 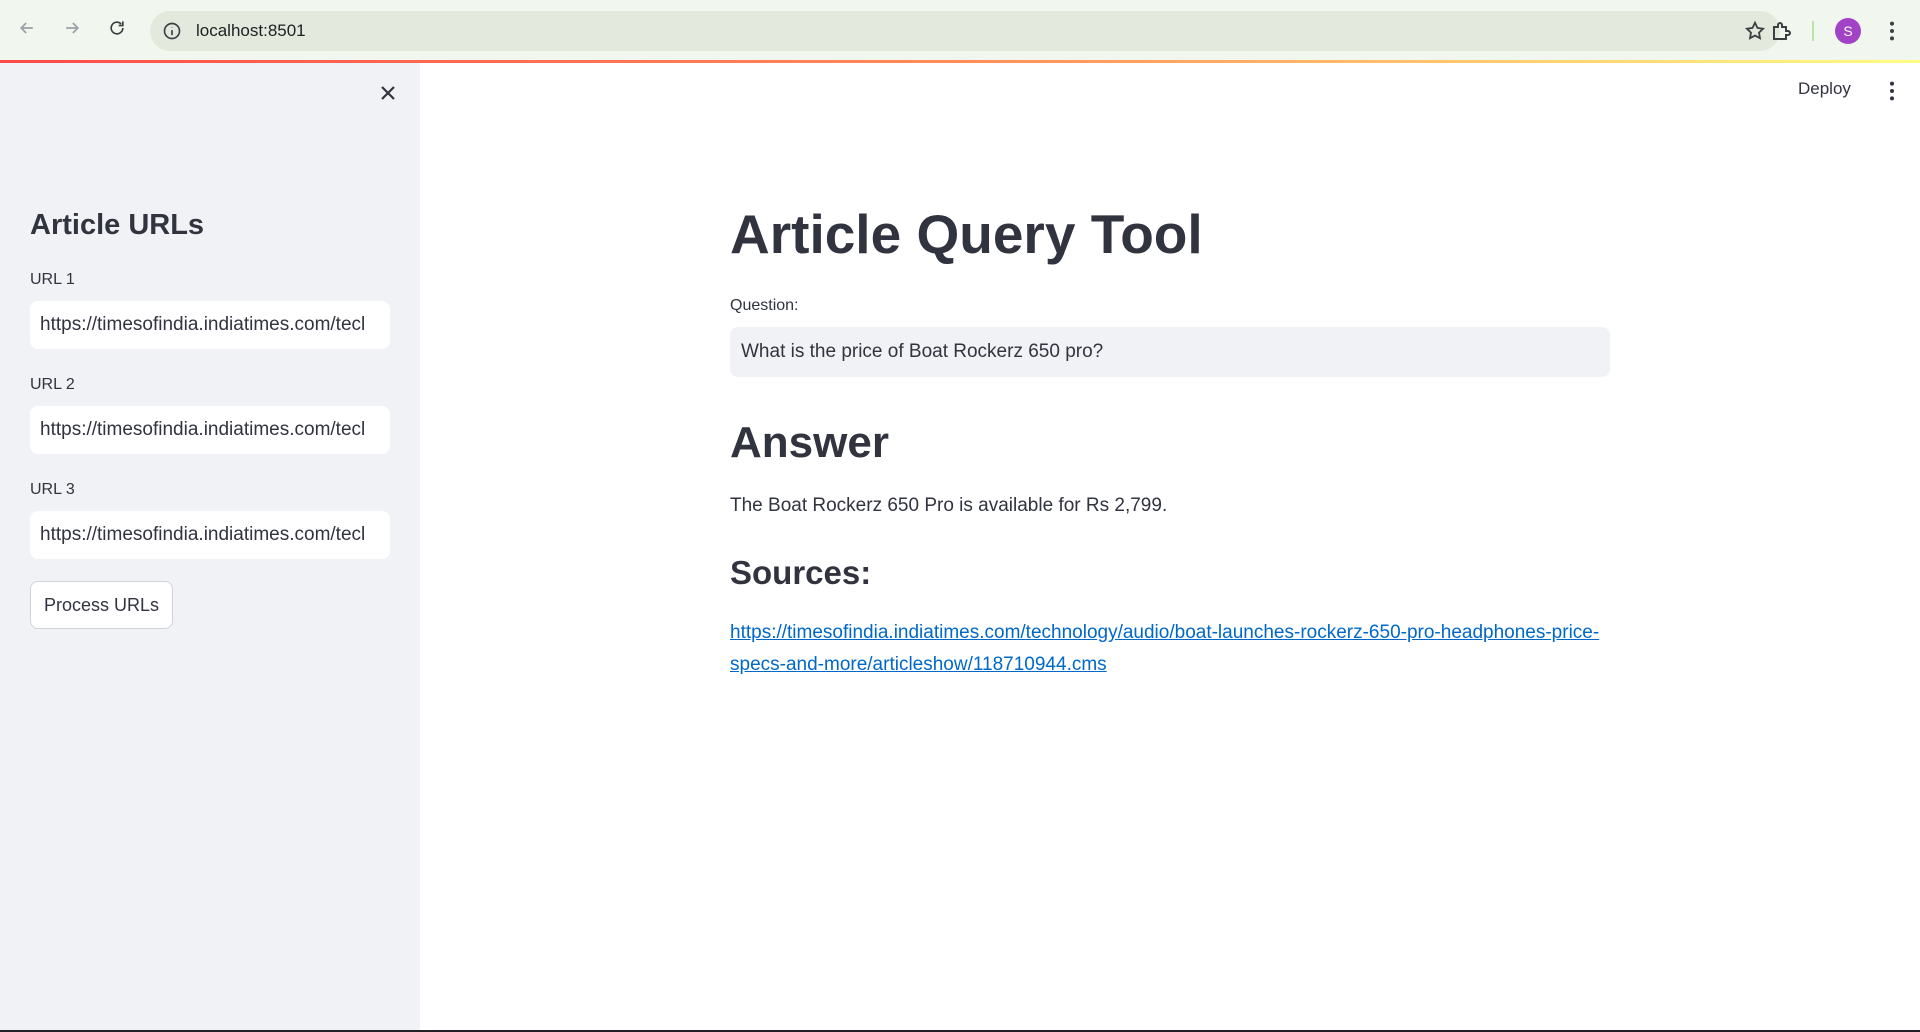 I want to click on forward-arrow-icon, so click(x=72, y=28).